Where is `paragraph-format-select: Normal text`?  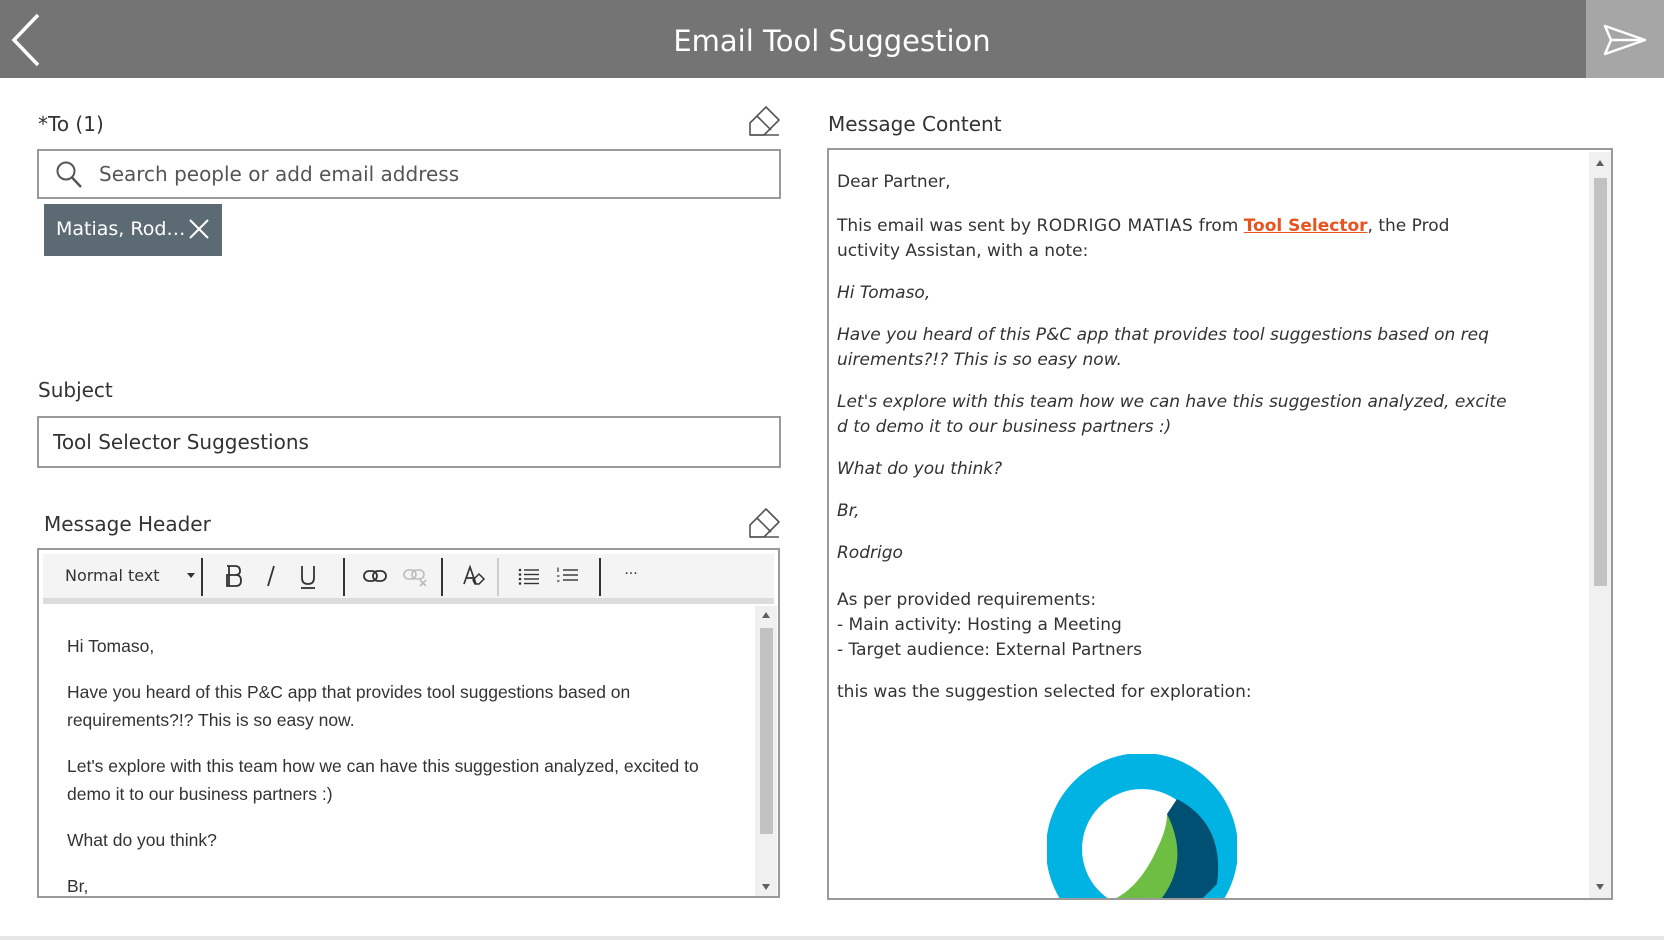 paragraph-format-select: Normal text is located at coordinates (126, 576).